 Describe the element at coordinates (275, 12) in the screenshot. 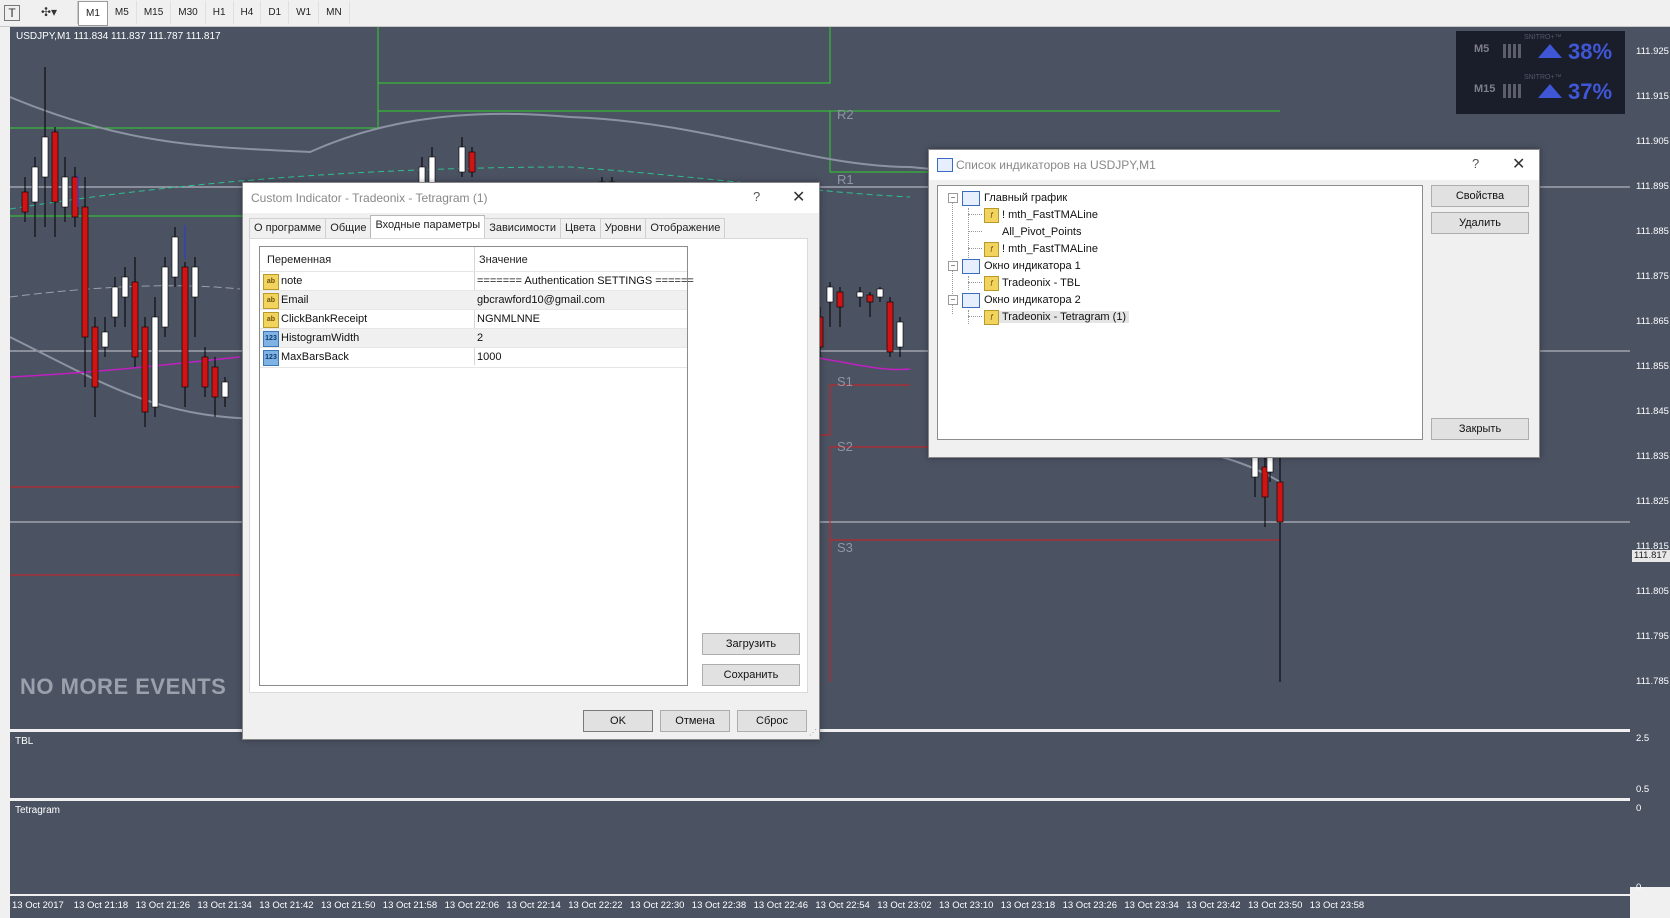

I see `tf-d1: D1` at that location.